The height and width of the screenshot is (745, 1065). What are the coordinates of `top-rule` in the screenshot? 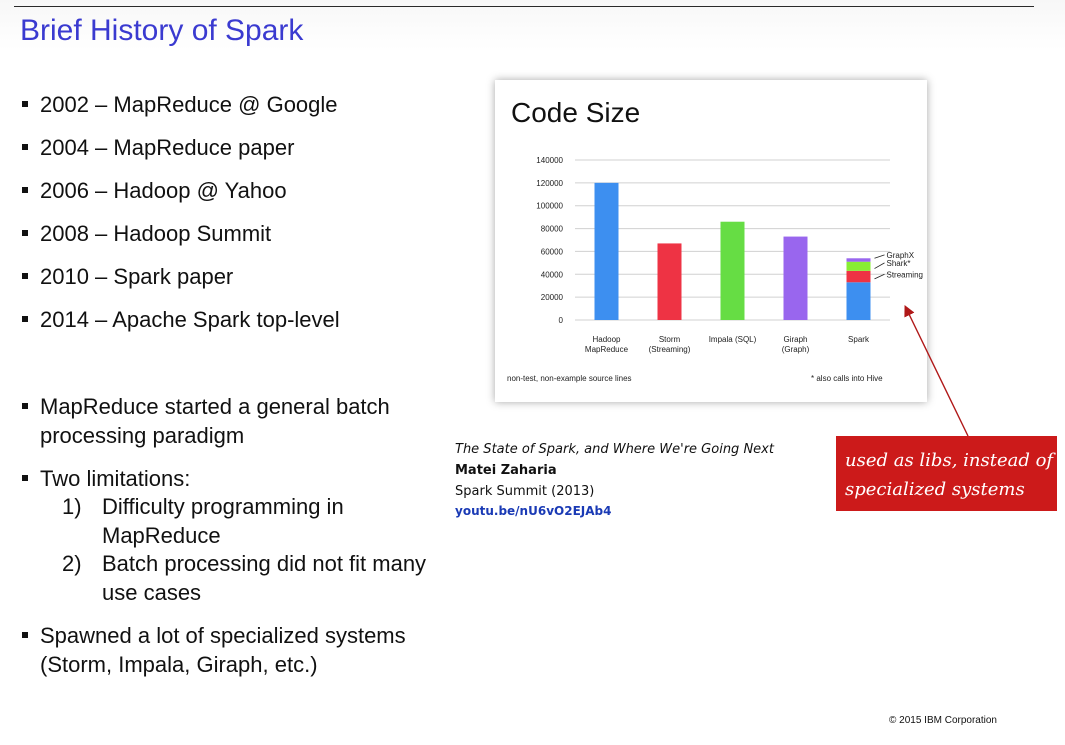 It's located at (524, 6).